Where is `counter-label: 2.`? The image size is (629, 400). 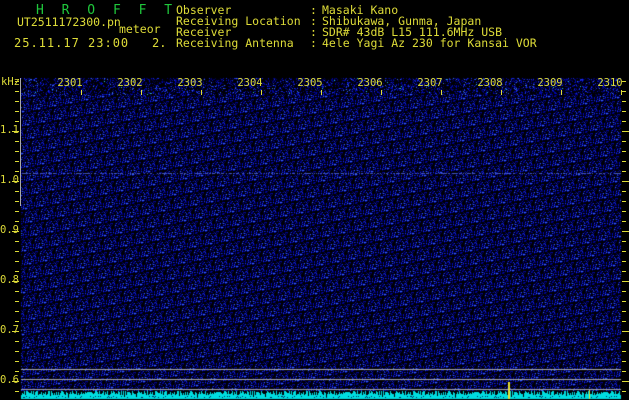 counter-label: 2. is located at coordinates (159, 43).